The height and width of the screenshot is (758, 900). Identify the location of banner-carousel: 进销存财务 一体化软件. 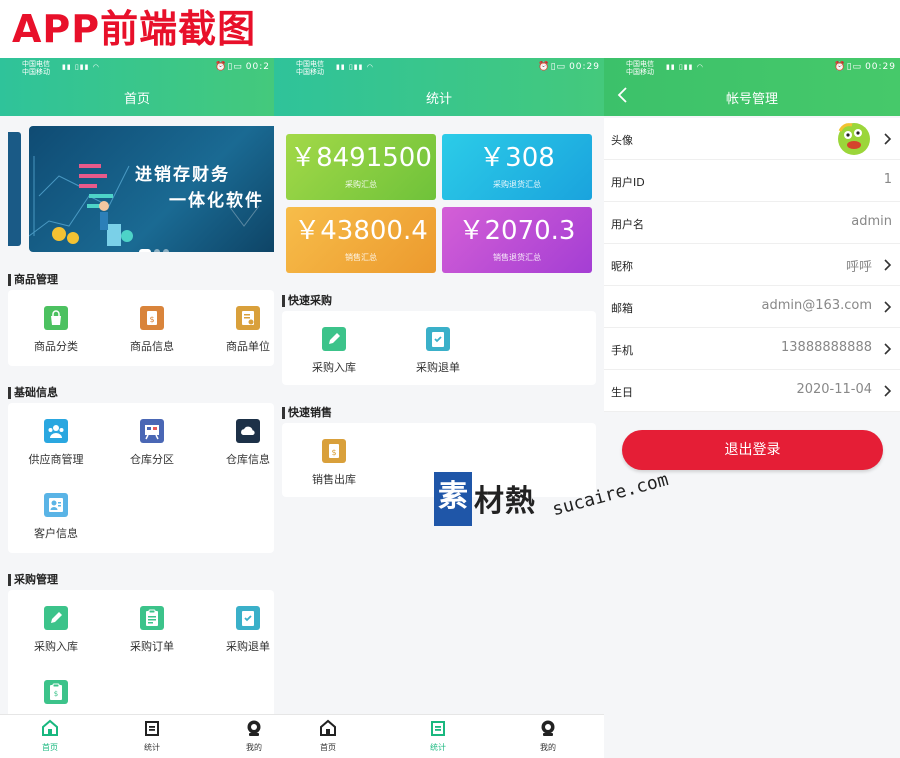
(137, 189).